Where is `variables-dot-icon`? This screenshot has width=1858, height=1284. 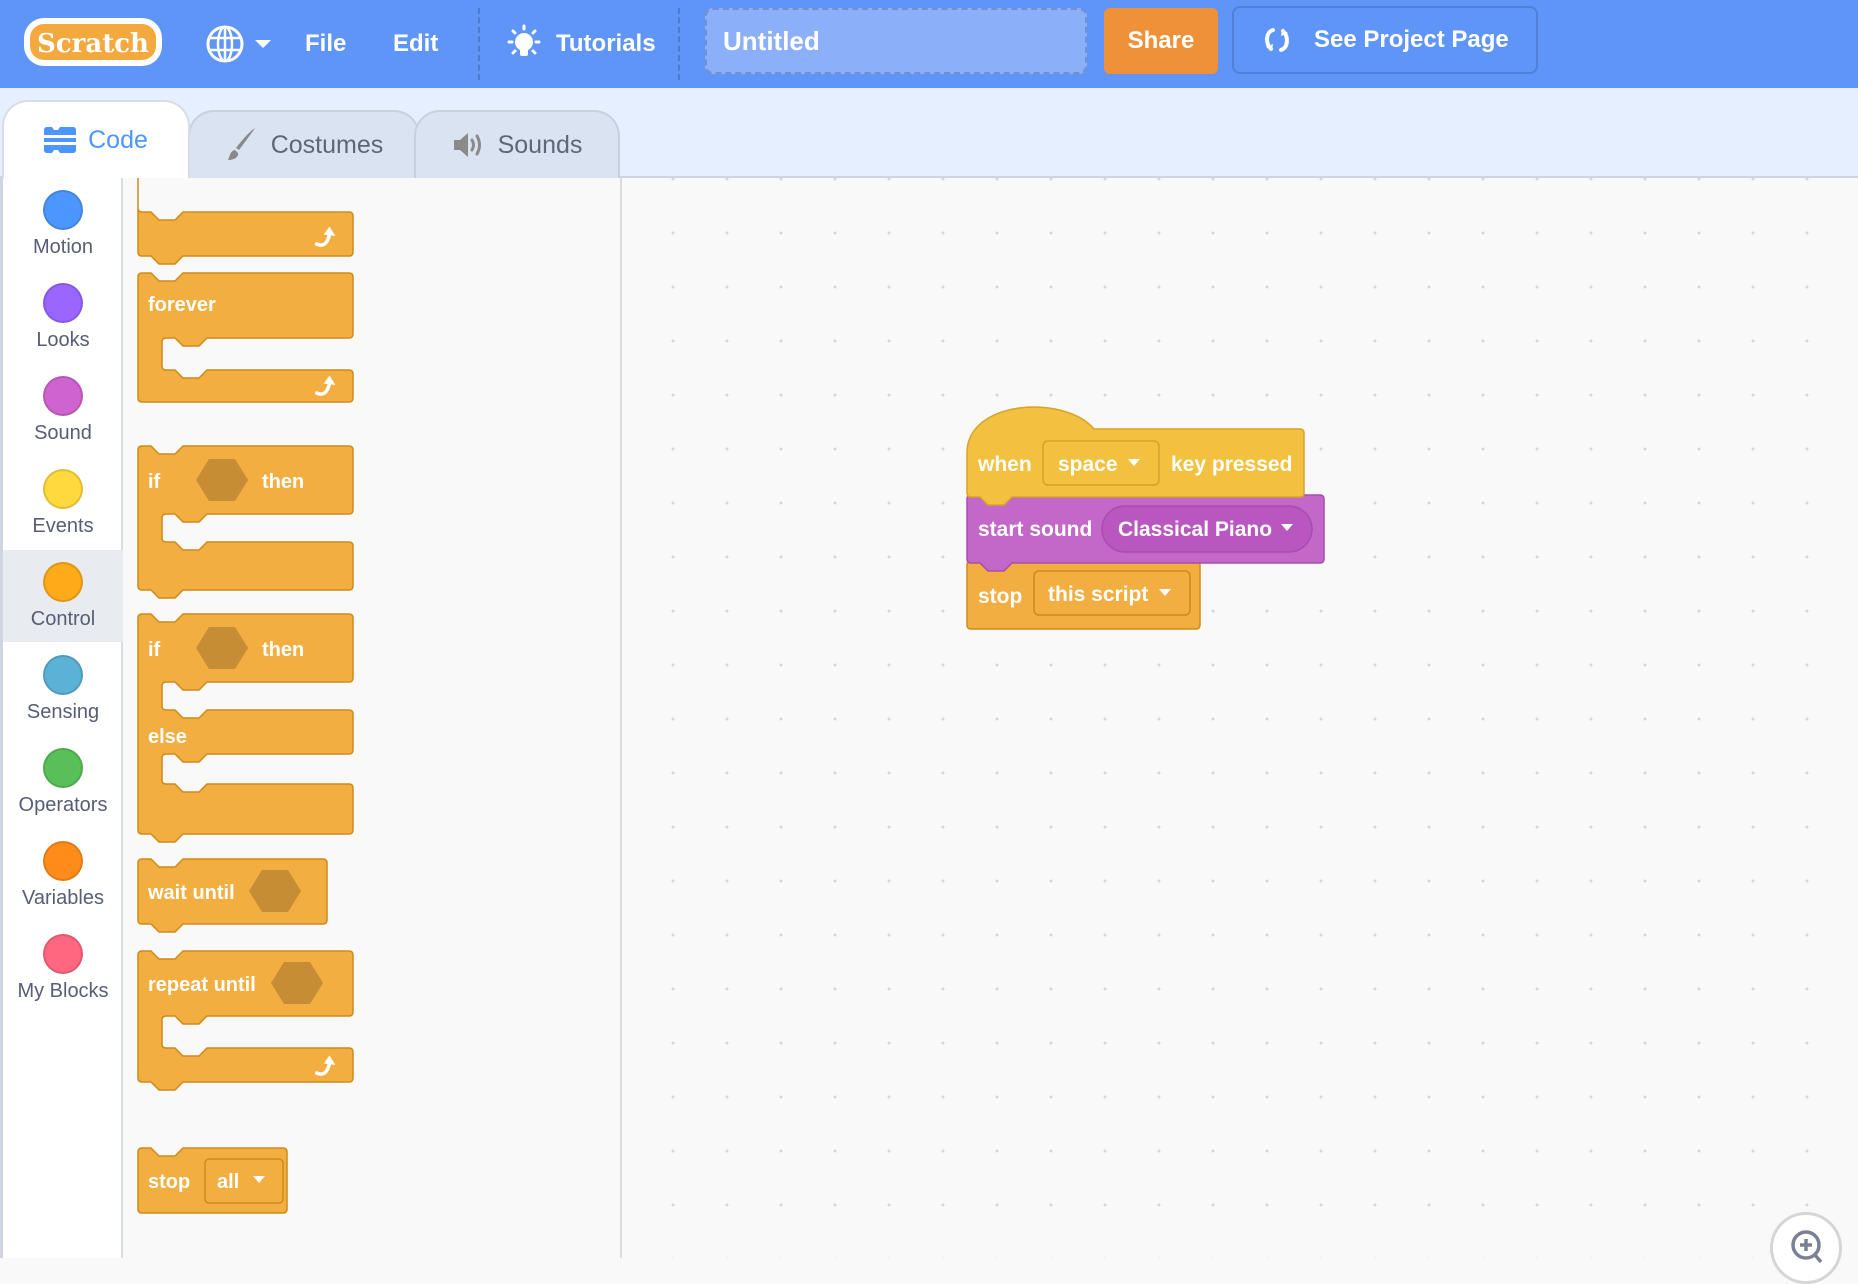 variables-dot-icon is located at coordinates (63, 861).